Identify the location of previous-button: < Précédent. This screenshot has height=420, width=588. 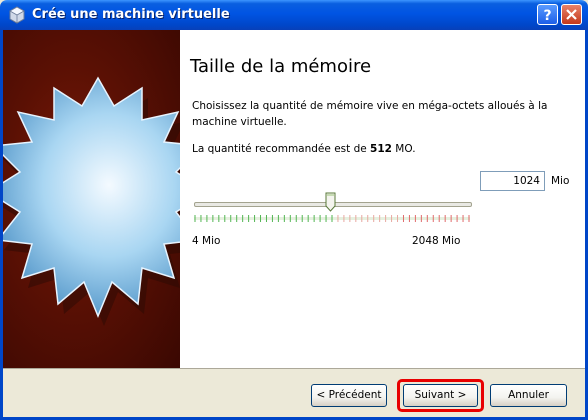
(349, 395).